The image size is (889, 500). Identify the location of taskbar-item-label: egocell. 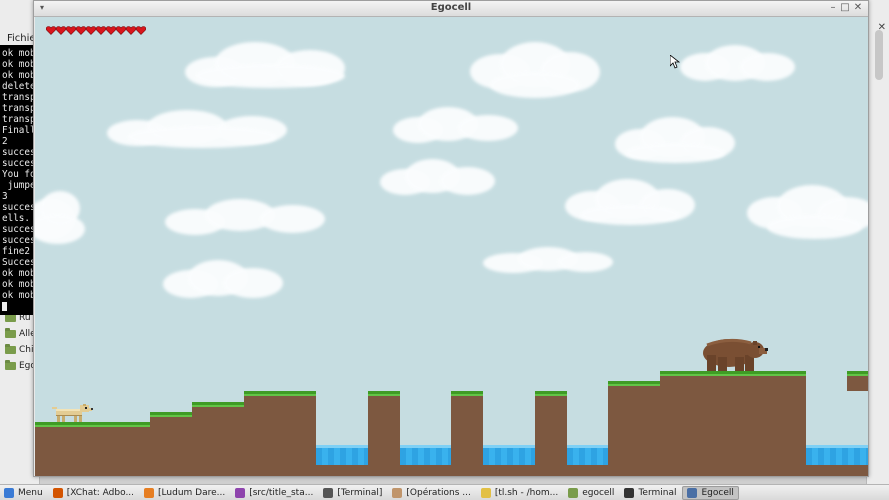
(598, 492).